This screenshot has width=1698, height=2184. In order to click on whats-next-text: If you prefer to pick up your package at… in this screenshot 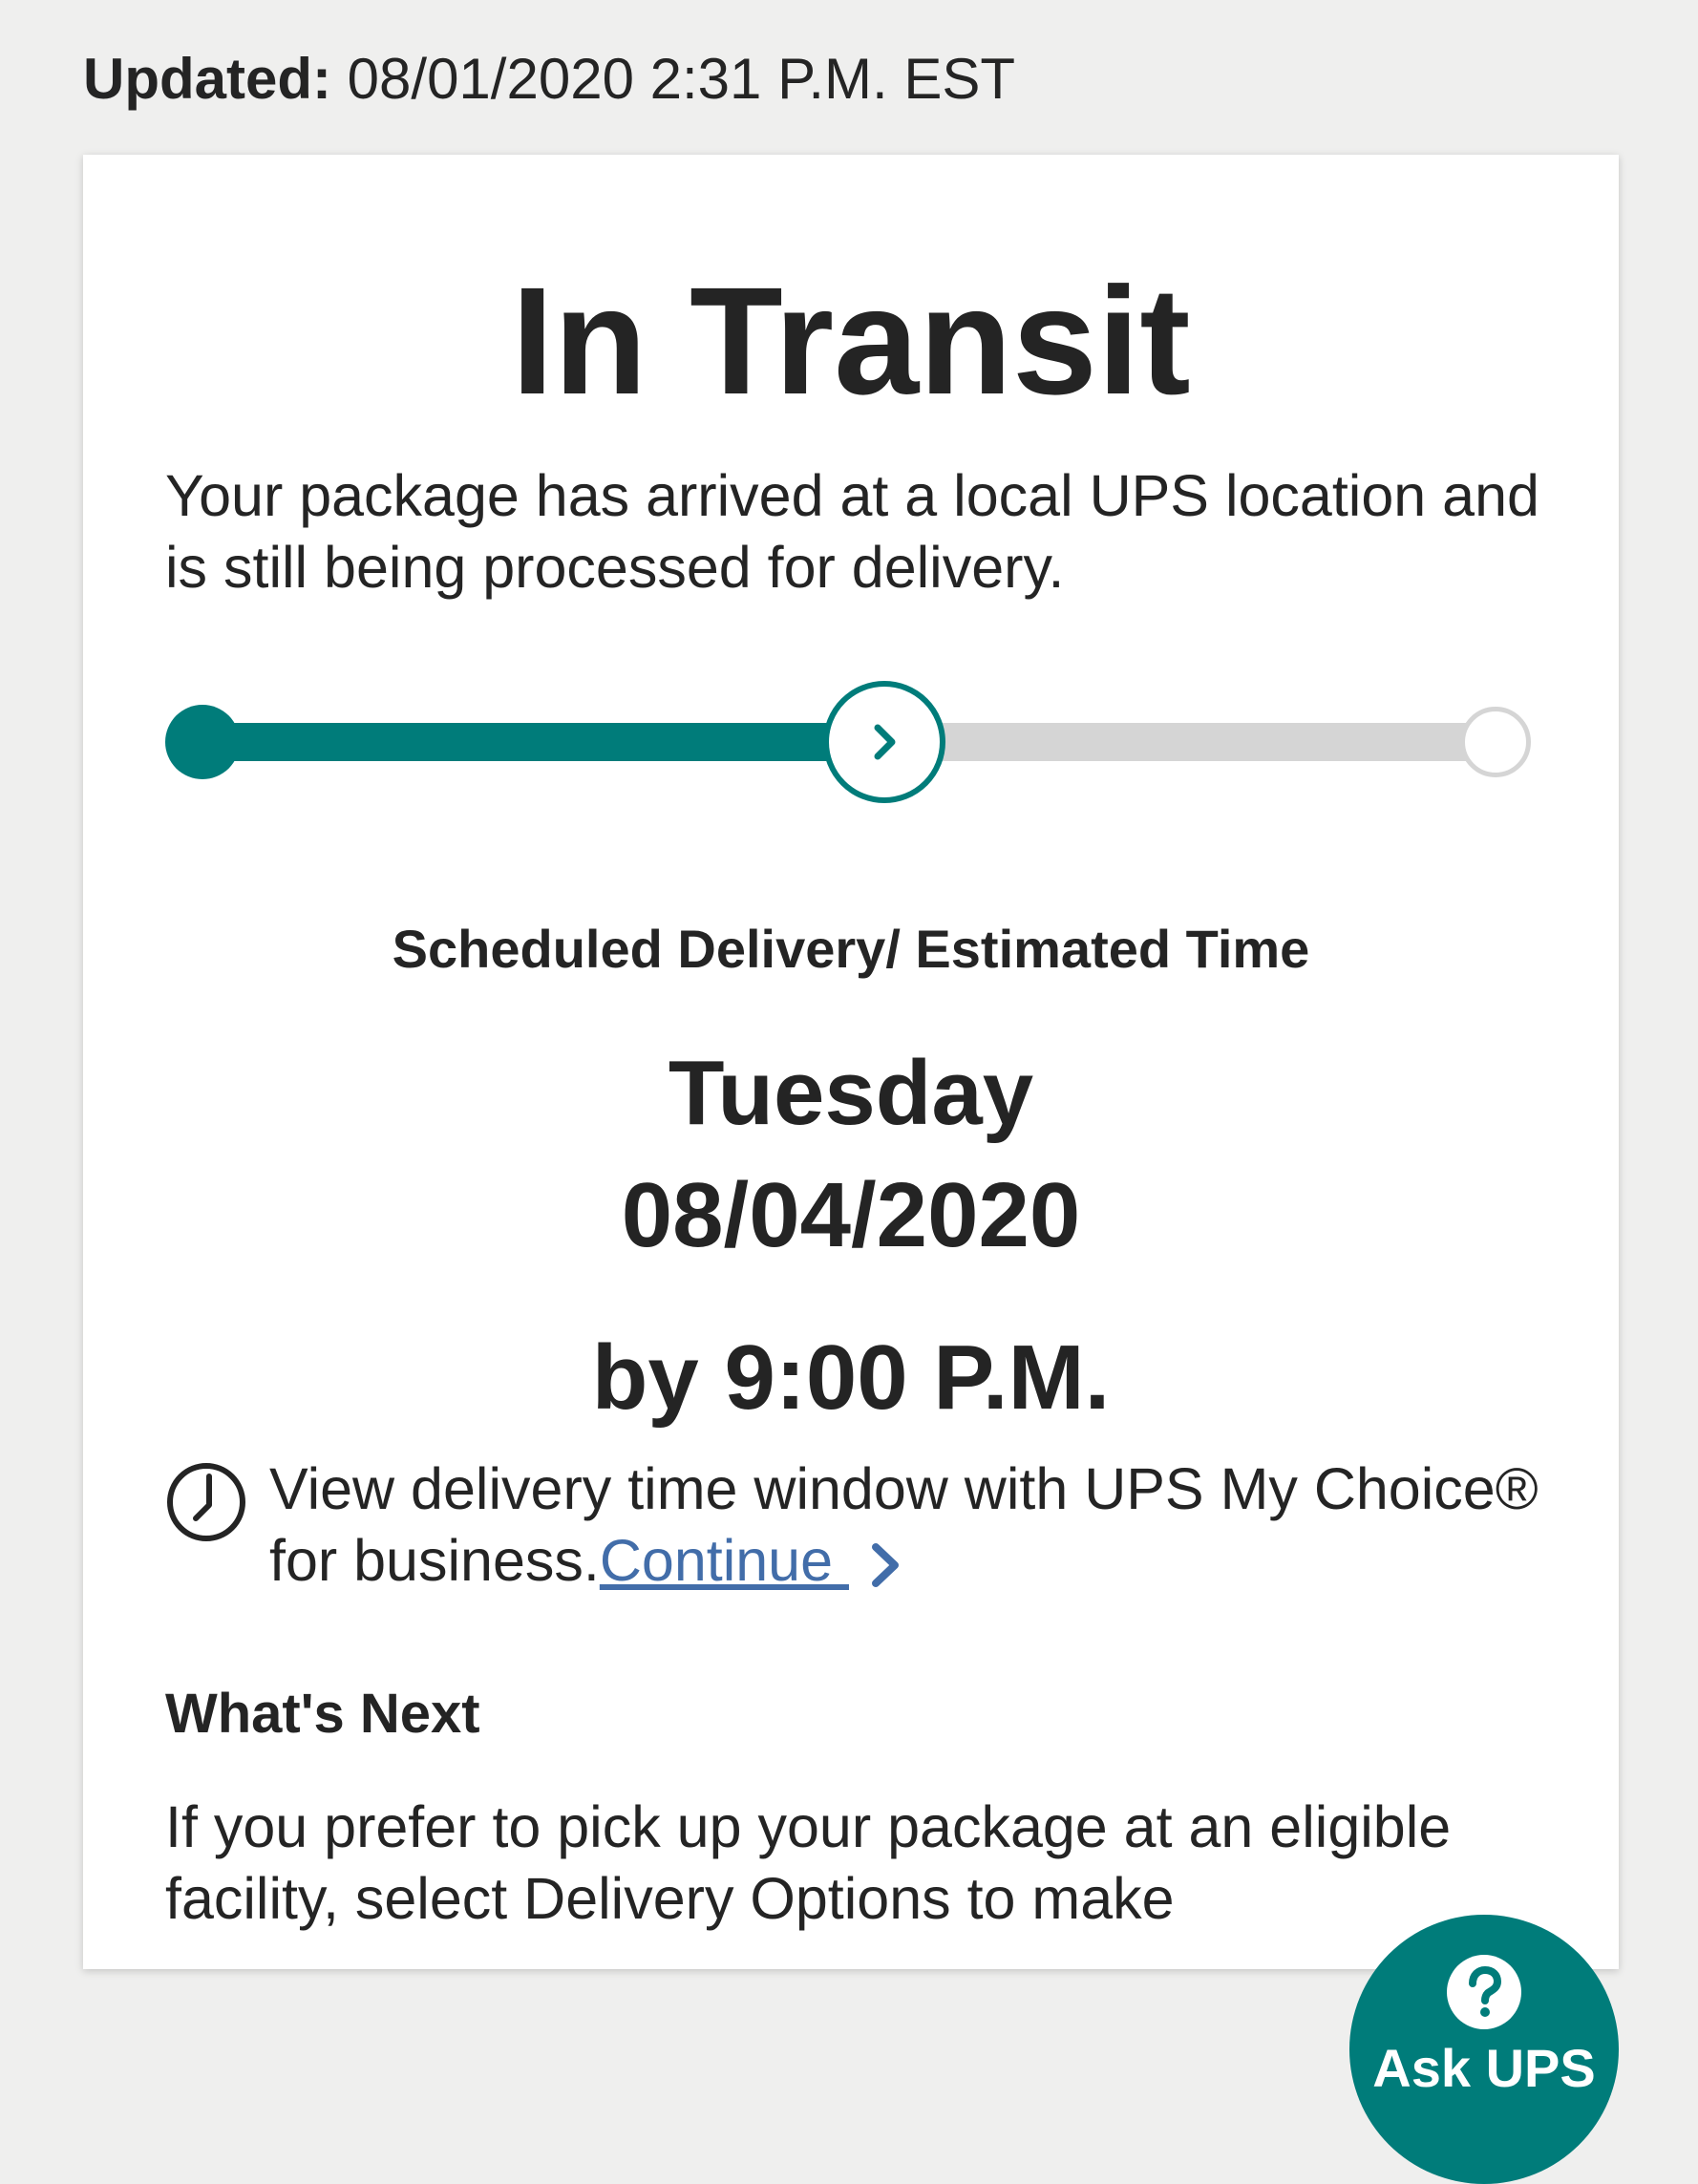, I will do `click(808, 1862)`.